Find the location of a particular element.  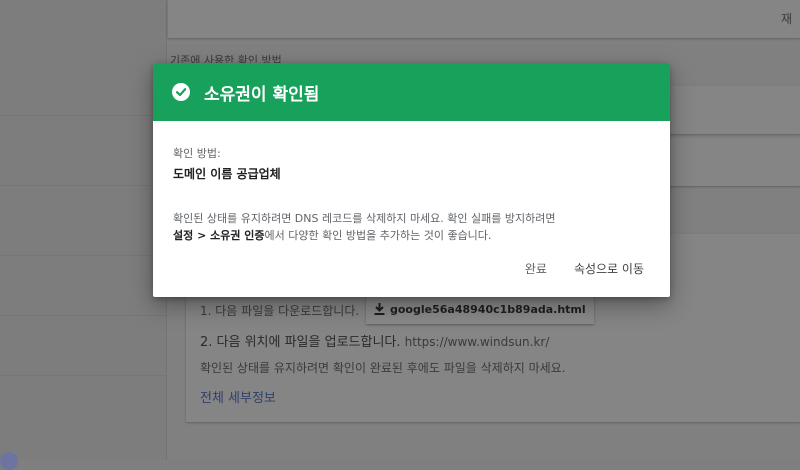

method-value: 도메인 이름 공급업체 is located at coordinates (227, 174).